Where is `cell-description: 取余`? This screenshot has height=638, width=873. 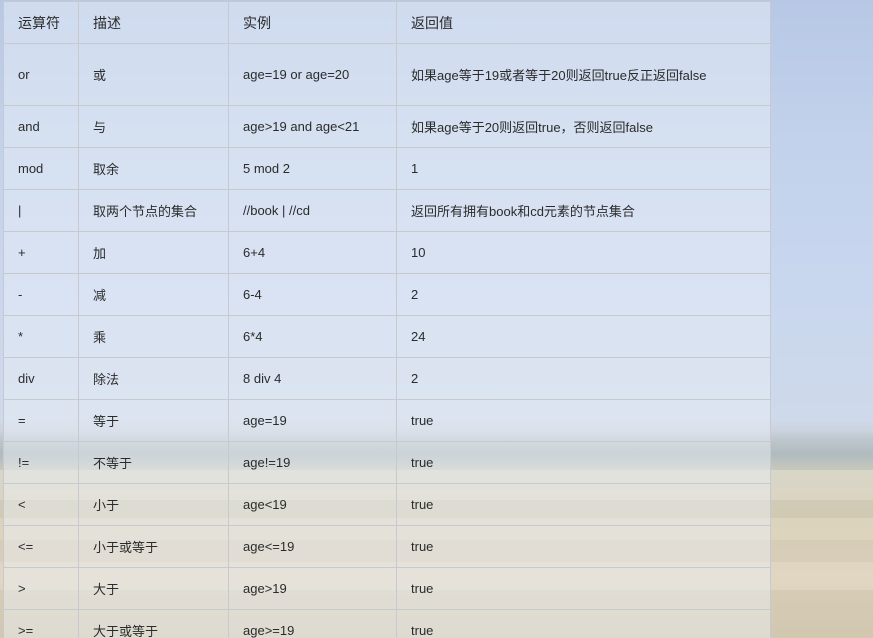 cell-description: 取余 is located at coordinates (153, 168).